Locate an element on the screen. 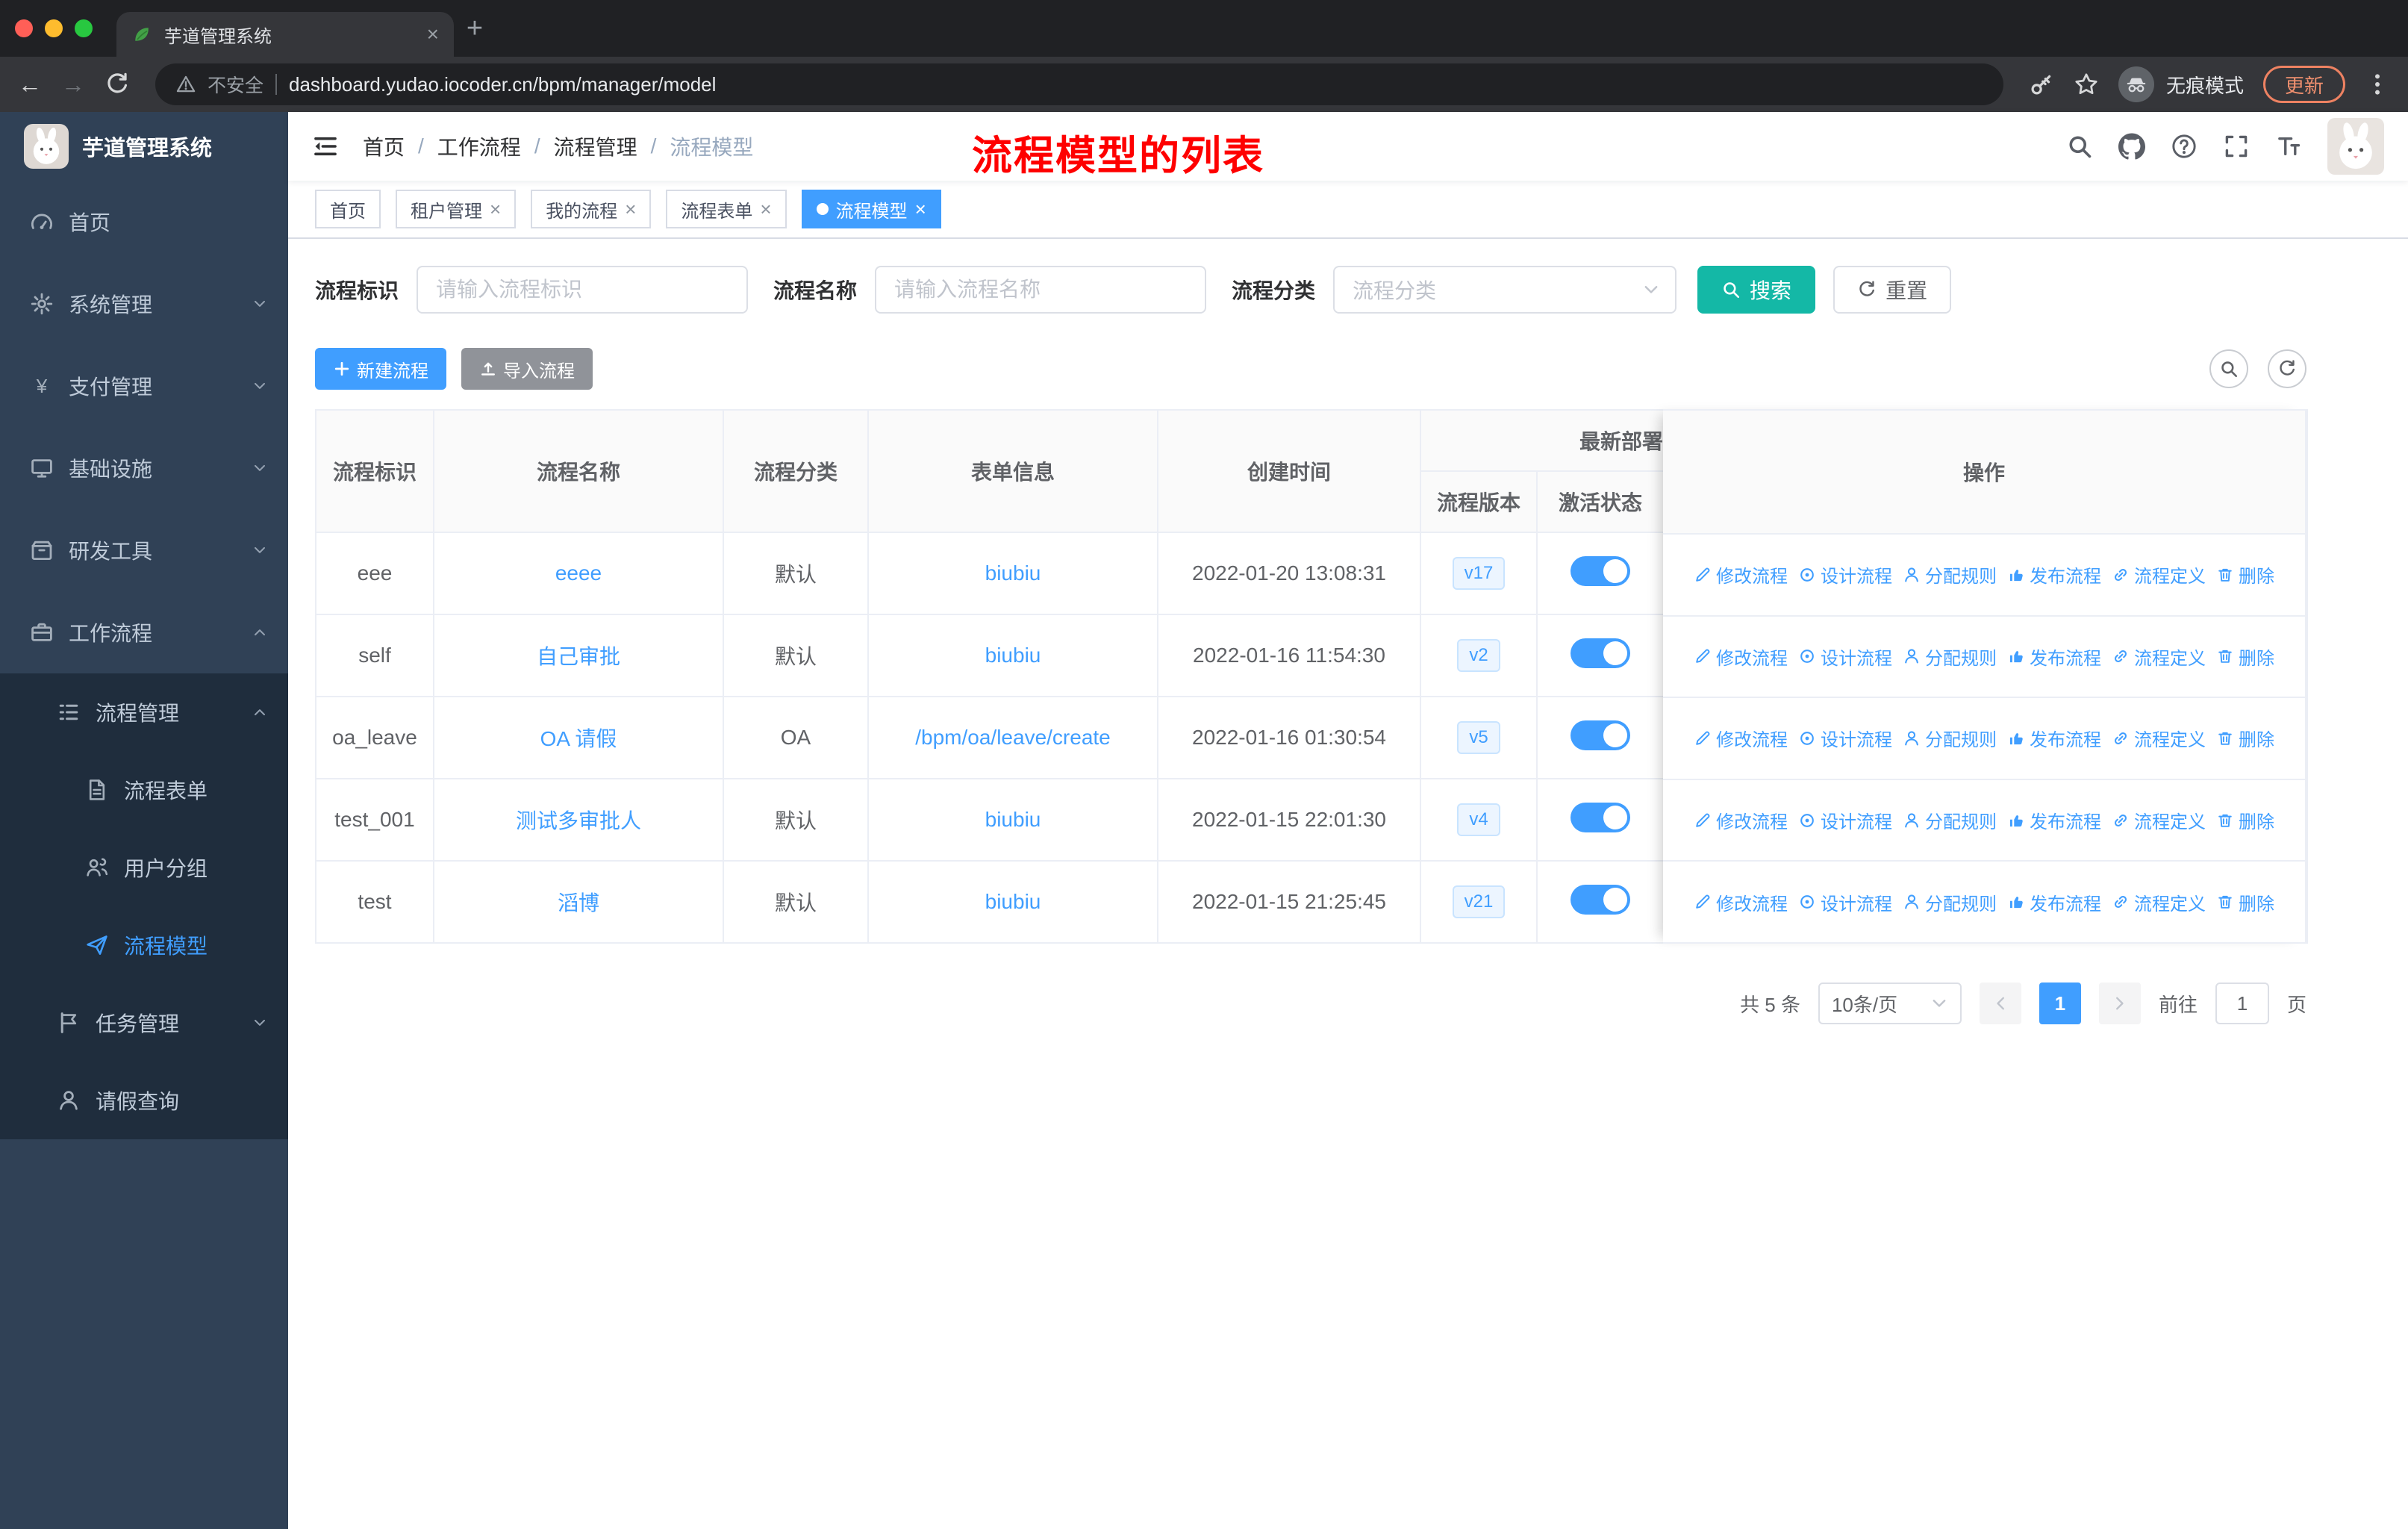 Image resolution: width=2408 pixels, height=1529 pixels. sidebar-item-user-group: 用户分组 is located at coordinates (144, 867).